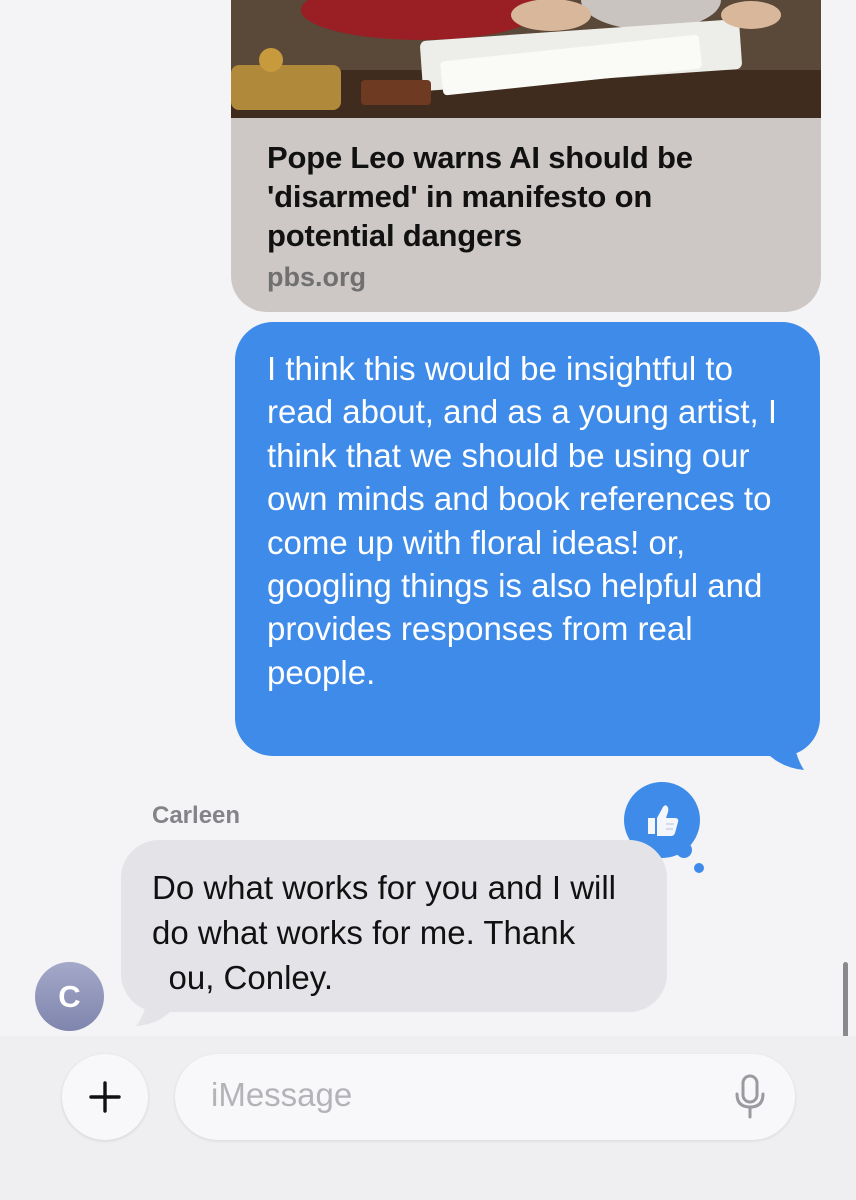  What do you see at coordinates (750, 1097) in the screenshot?
I see `microphone-icon` at bounding box center [750, 1097].